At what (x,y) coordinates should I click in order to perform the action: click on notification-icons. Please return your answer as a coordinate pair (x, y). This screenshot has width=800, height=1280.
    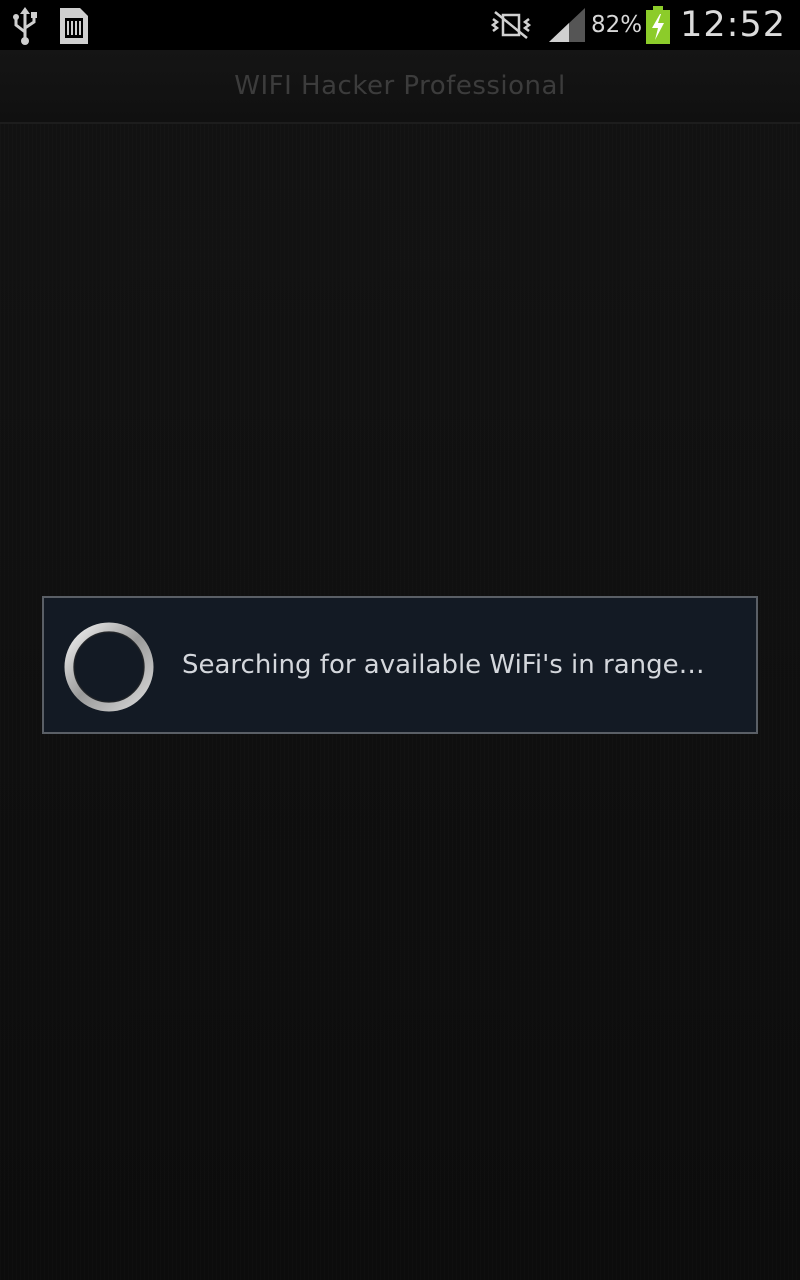
    Looking at the image, I should click on (51, 26).